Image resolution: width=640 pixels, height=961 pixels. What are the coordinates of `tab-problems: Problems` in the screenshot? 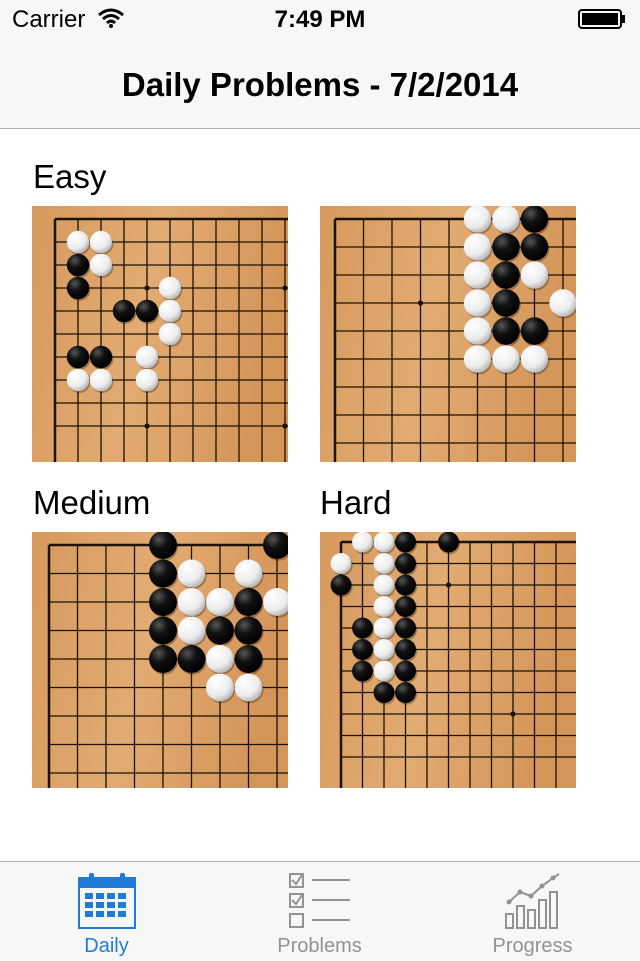 It's located at (319, 911).